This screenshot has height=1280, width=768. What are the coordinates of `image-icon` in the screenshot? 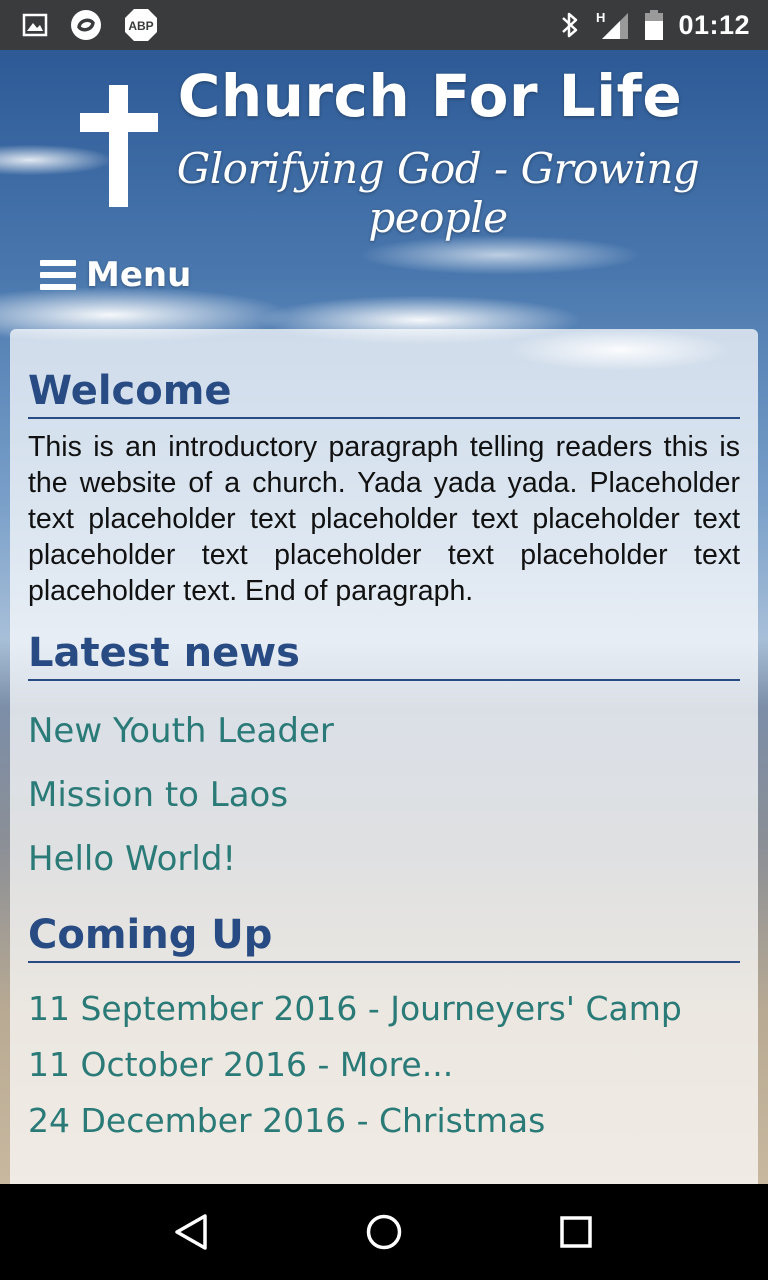 It's located at (35, 25).